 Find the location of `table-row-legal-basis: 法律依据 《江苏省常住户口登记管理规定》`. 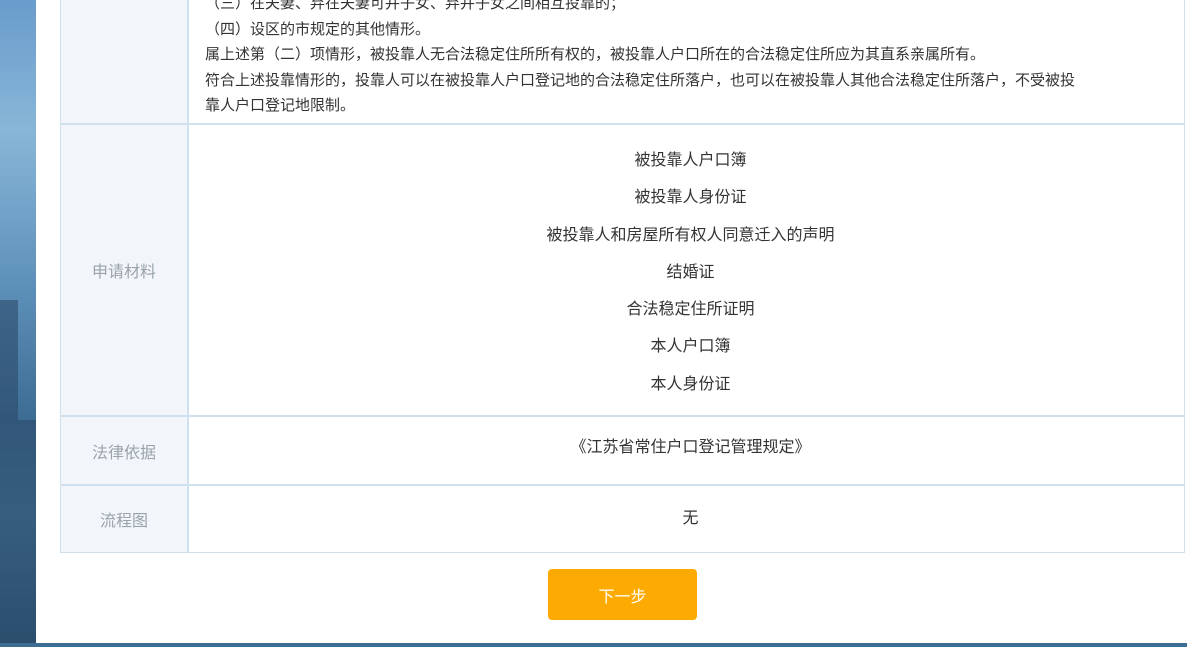

table-row-legal-basis: 法律依据 《江苏省常住户口登记管理规定》 is located at coordinates (622, 451).